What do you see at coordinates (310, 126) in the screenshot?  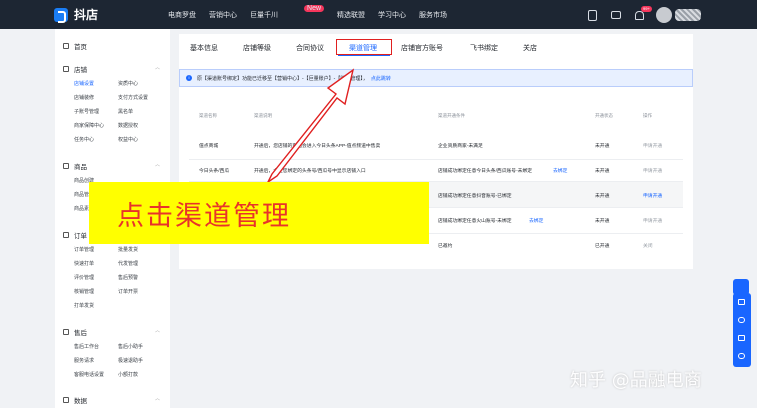 I see `arrow-shape` at bounding box center [310, 126].